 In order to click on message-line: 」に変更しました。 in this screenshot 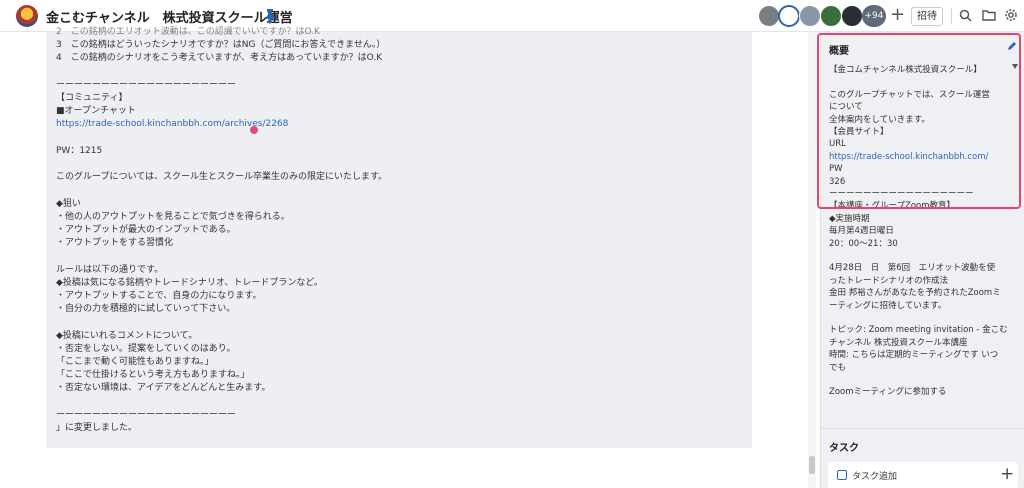, I will do `click(97, 428)`.